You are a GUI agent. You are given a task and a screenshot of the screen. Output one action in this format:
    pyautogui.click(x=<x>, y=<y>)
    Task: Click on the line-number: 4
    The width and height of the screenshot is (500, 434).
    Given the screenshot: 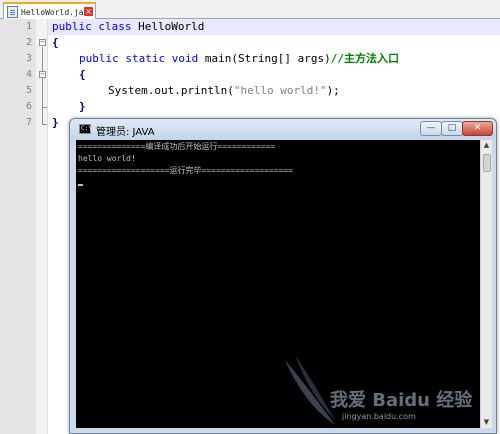 What is the action you would take?
    pyautogui.click(x=28, y=74)
    